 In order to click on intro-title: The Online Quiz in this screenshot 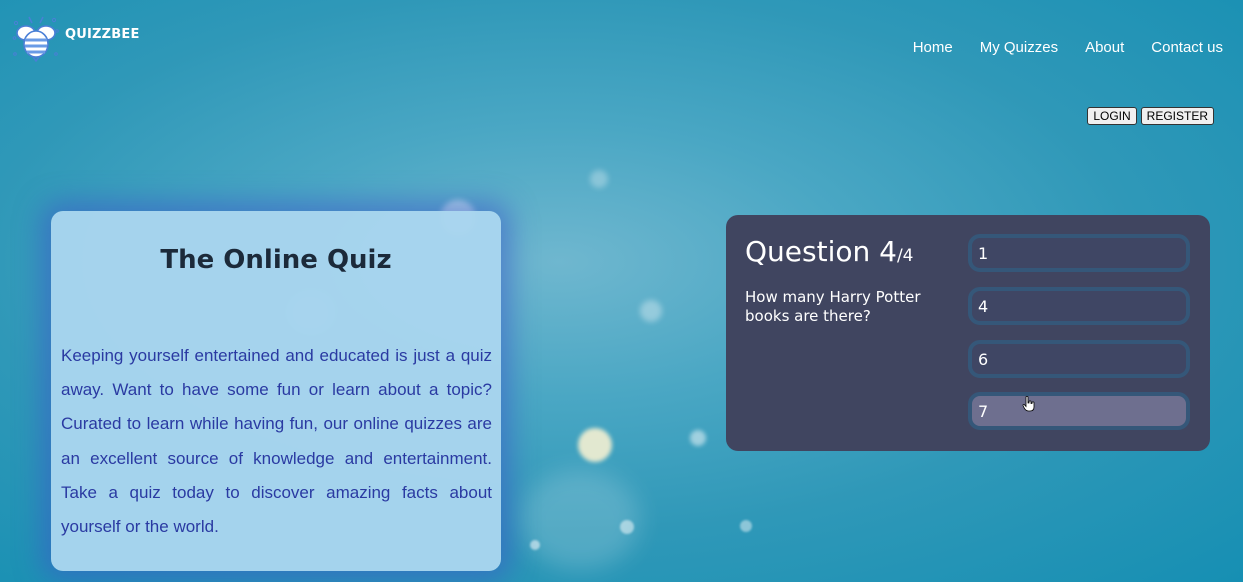, I will do `click(276, 260)`.